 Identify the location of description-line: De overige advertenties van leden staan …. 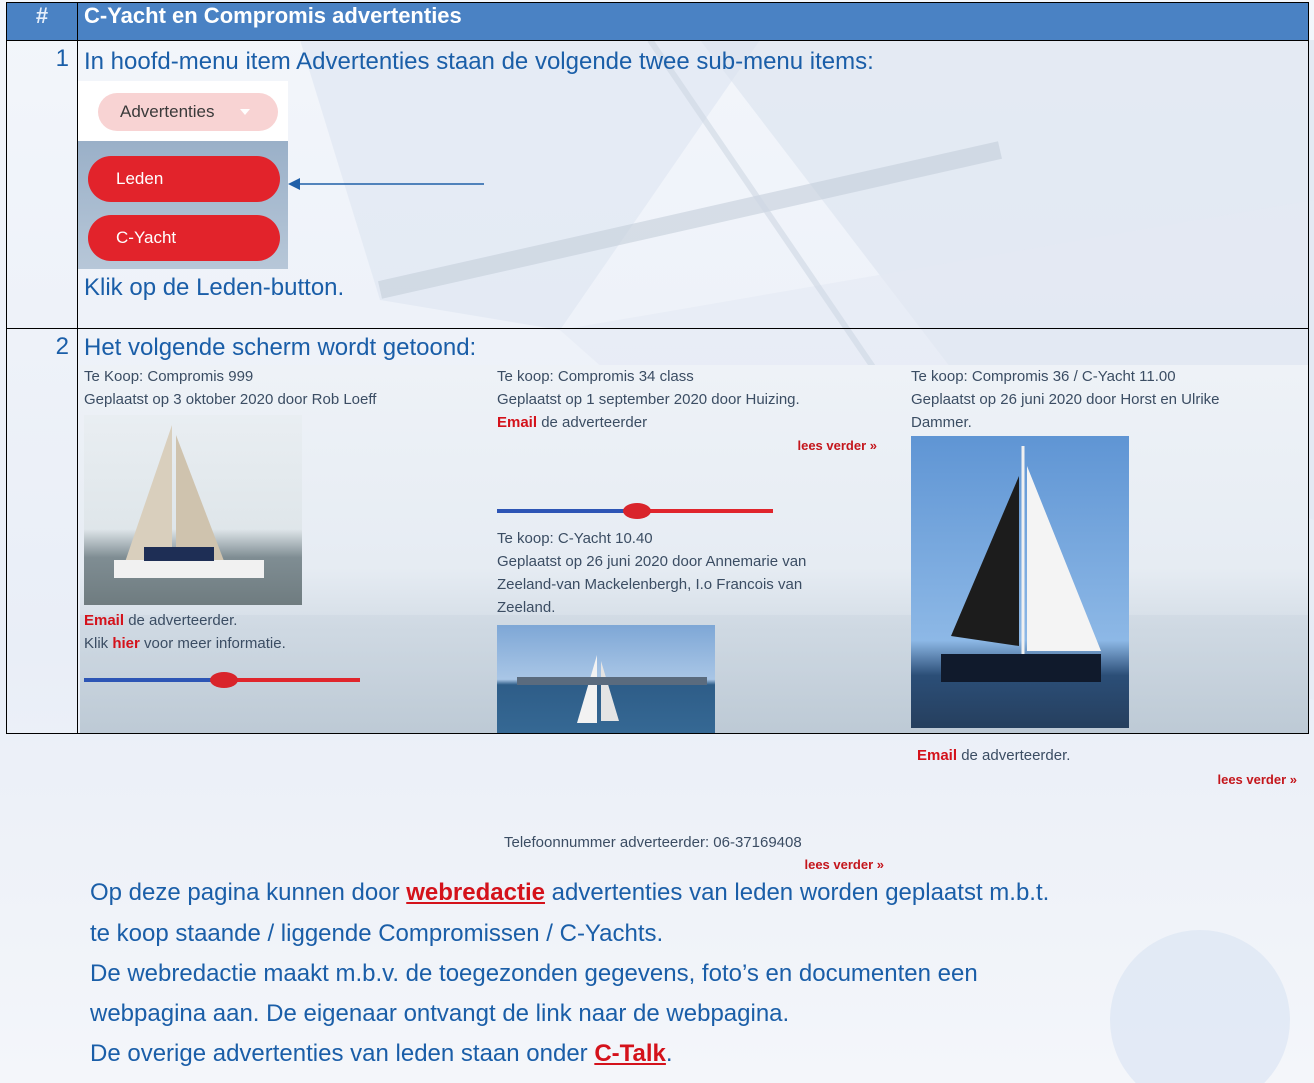
(381, 1053).